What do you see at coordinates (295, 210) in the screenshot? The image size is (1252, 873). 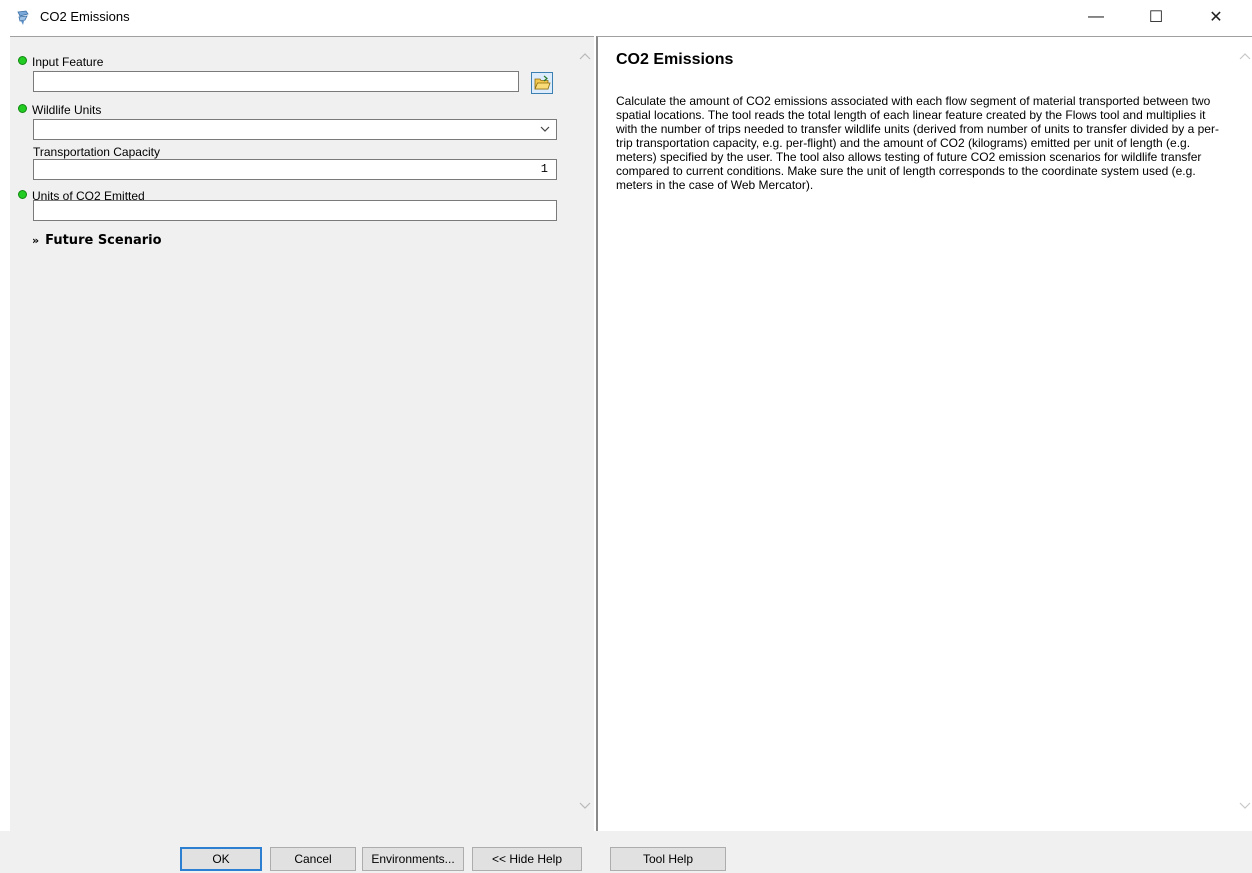 I see `units-co2-field` at bounding box center [295, 210].